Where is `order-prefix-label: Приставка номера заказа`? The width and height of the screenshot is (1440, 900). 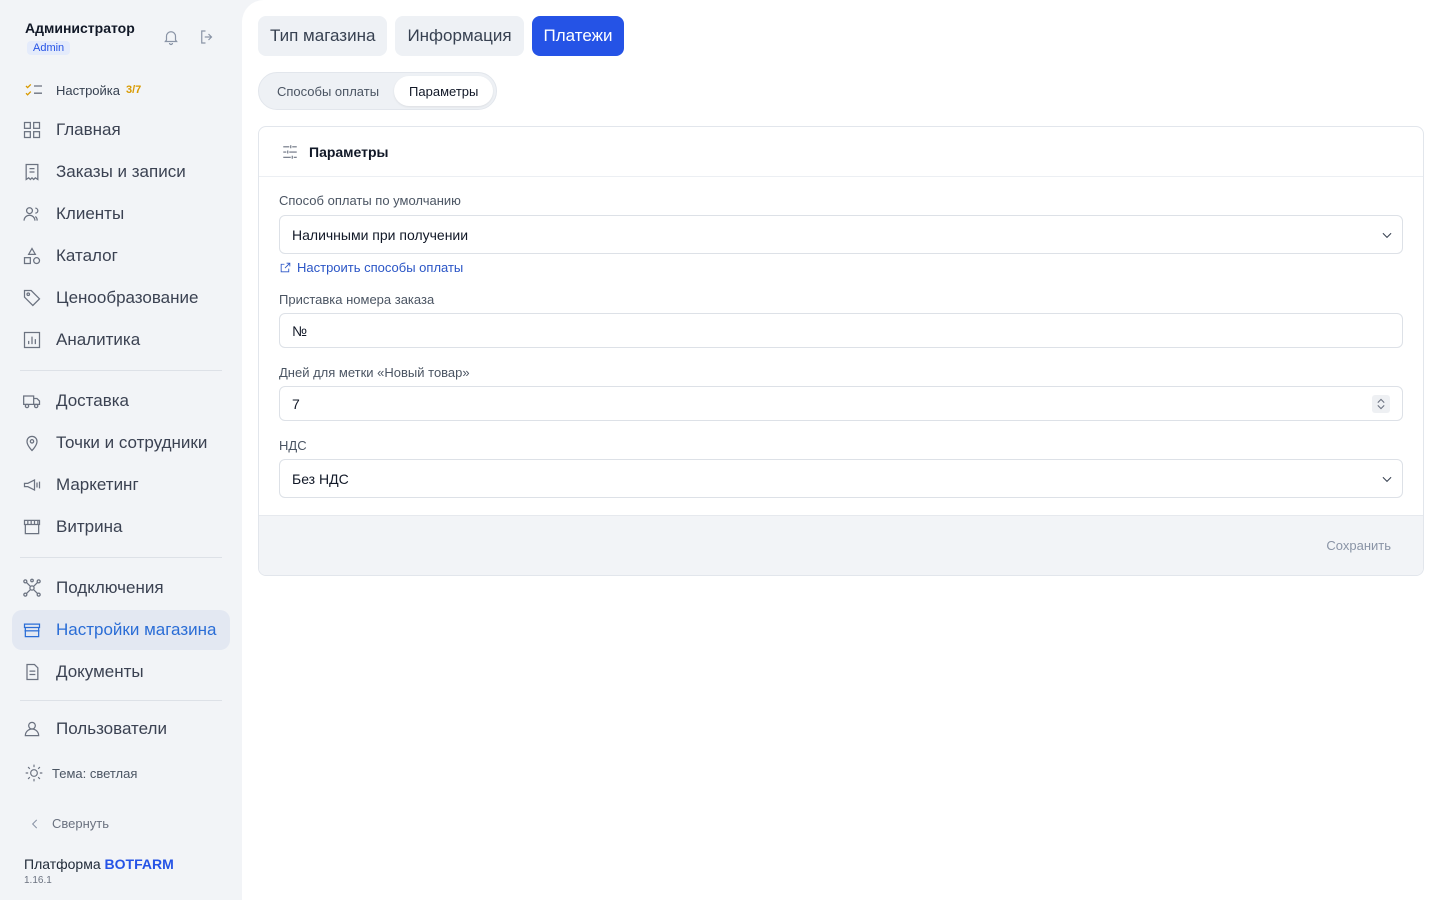 order-prefix-label: Приставка номера заказа is located at coordinates (357, 299).